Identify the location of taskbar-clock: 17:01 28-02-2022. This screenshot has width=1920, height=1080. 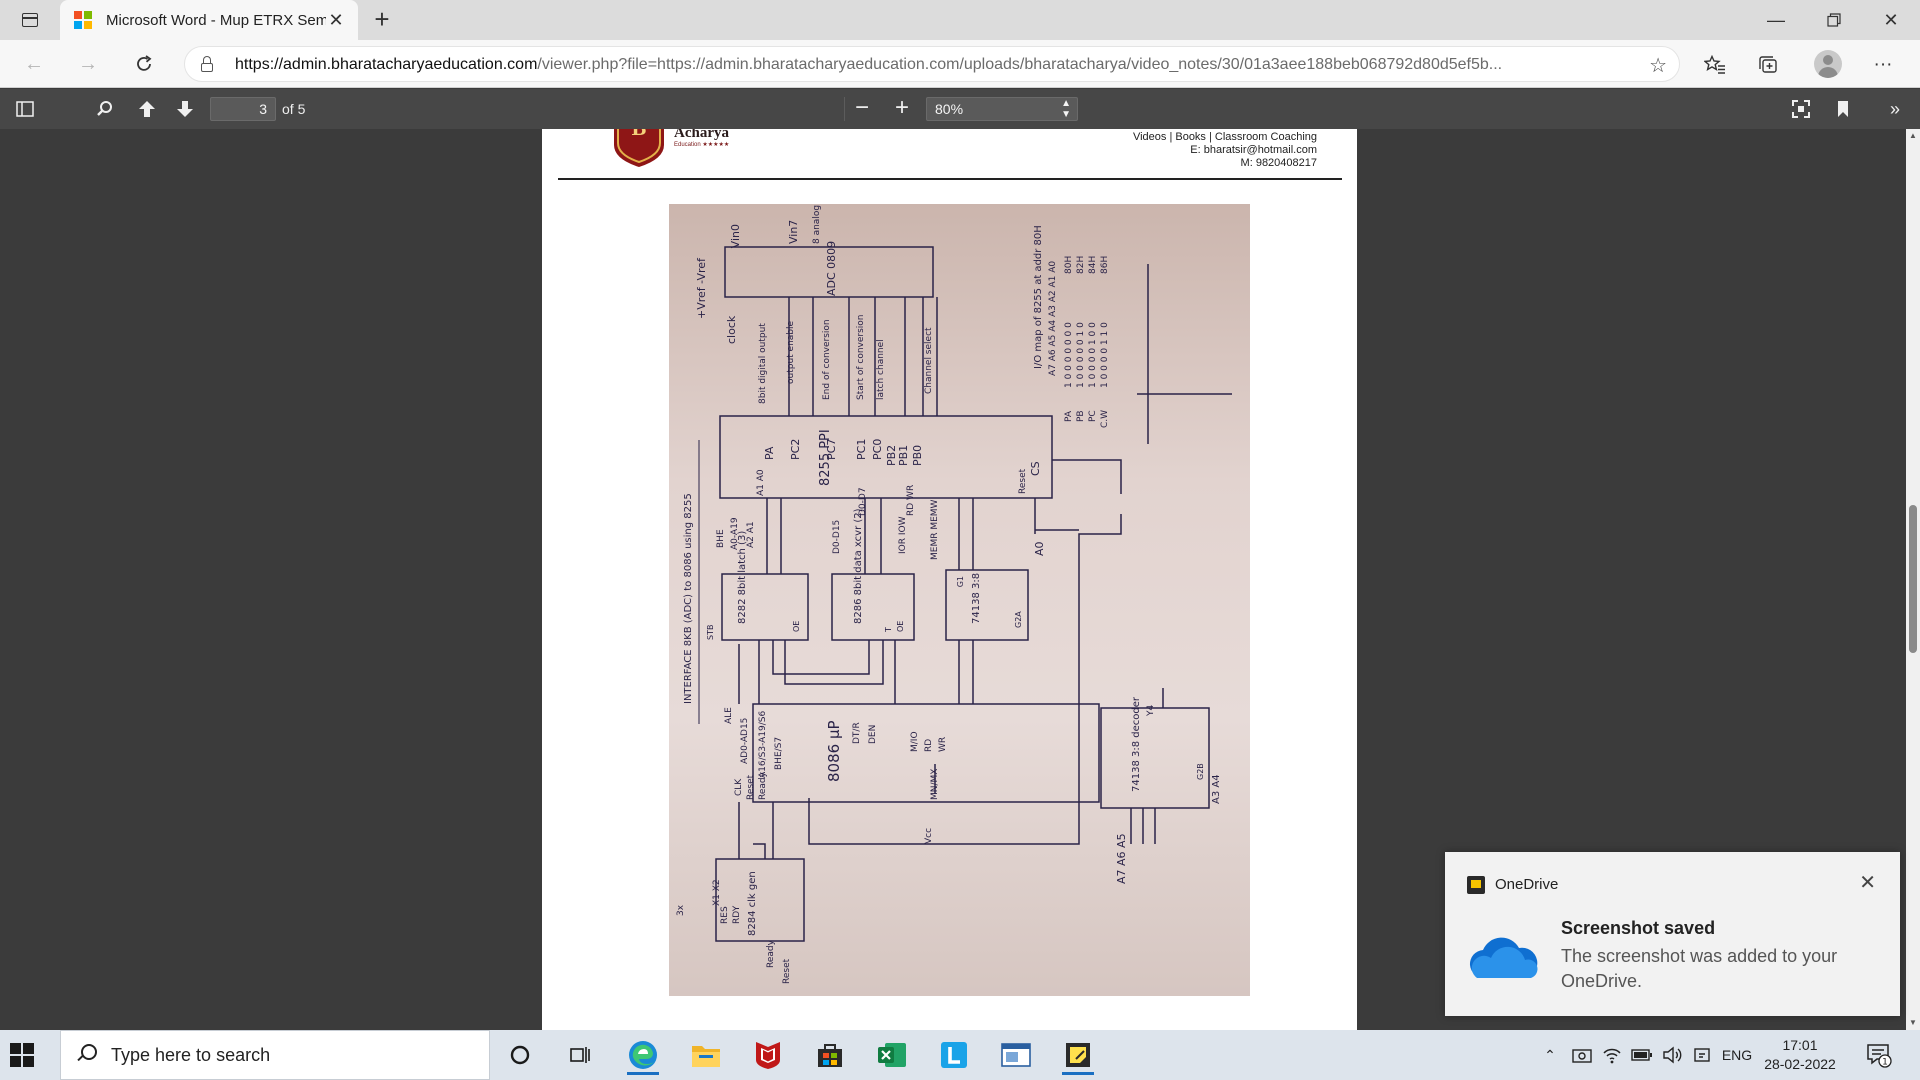
(1800, 1055).